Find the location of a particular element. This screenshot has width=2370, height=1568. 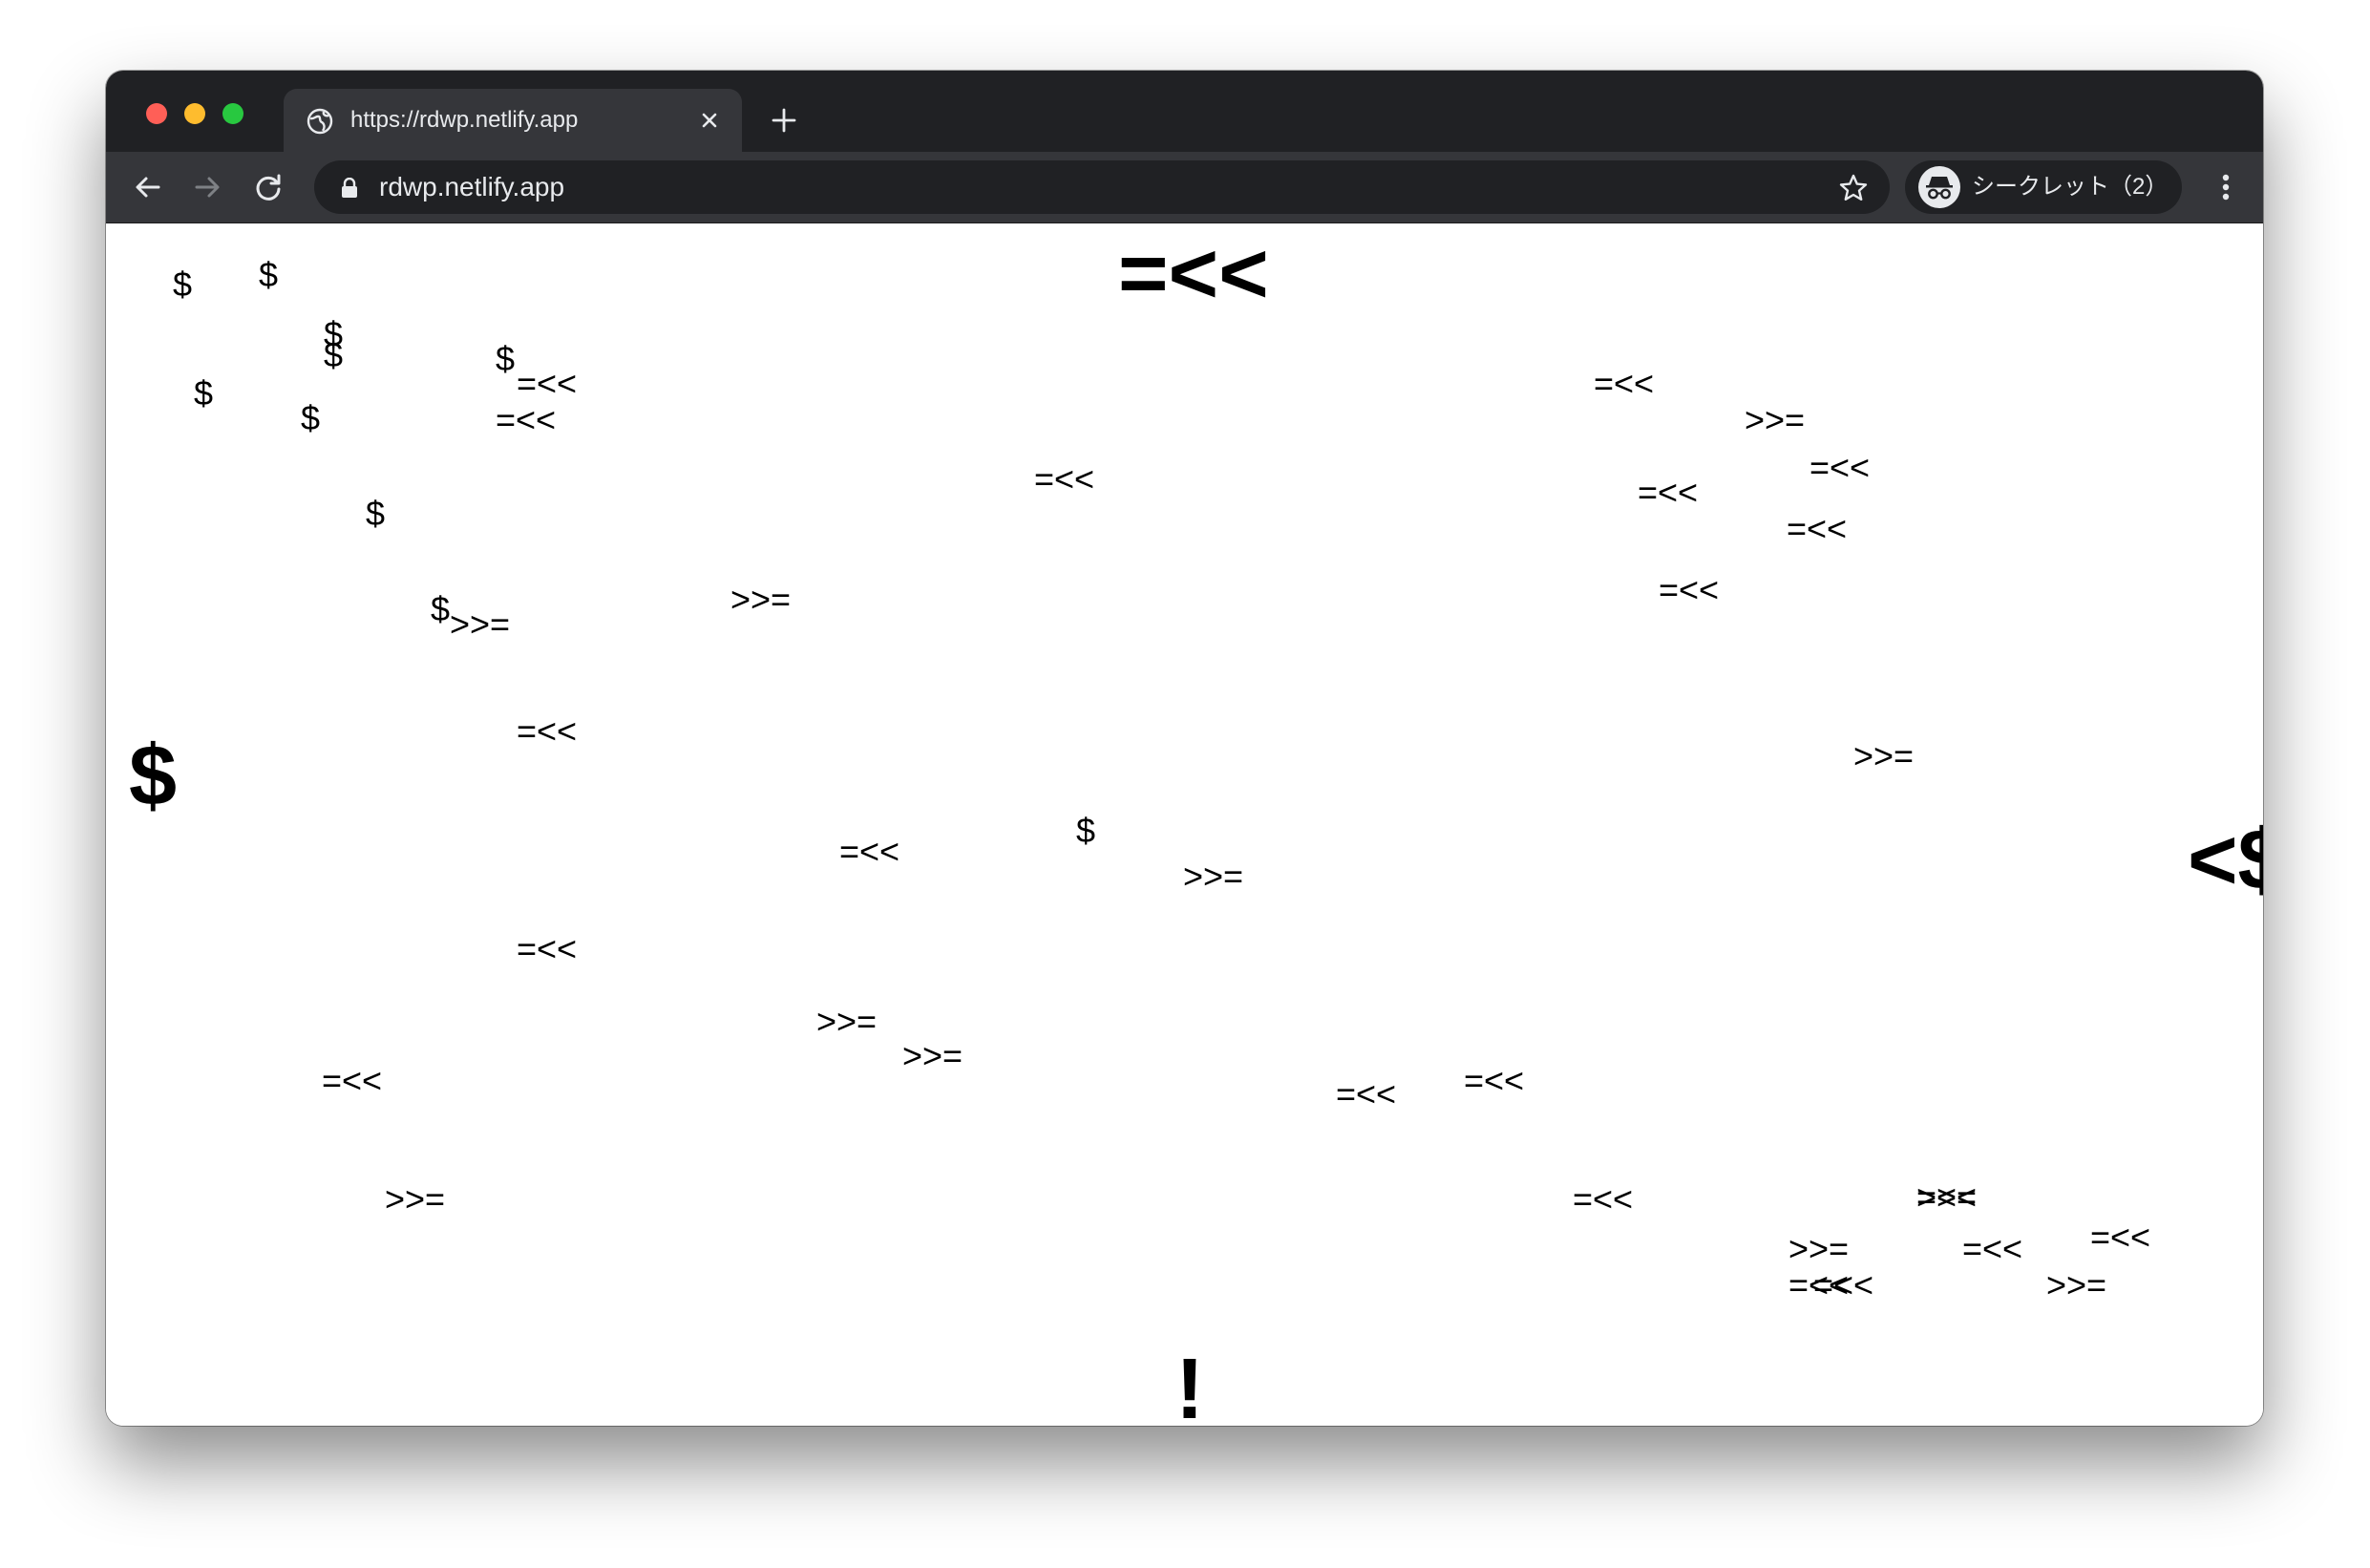

browser-tab: https://rdwp.netlify.app is located at coordinates (513, 120).